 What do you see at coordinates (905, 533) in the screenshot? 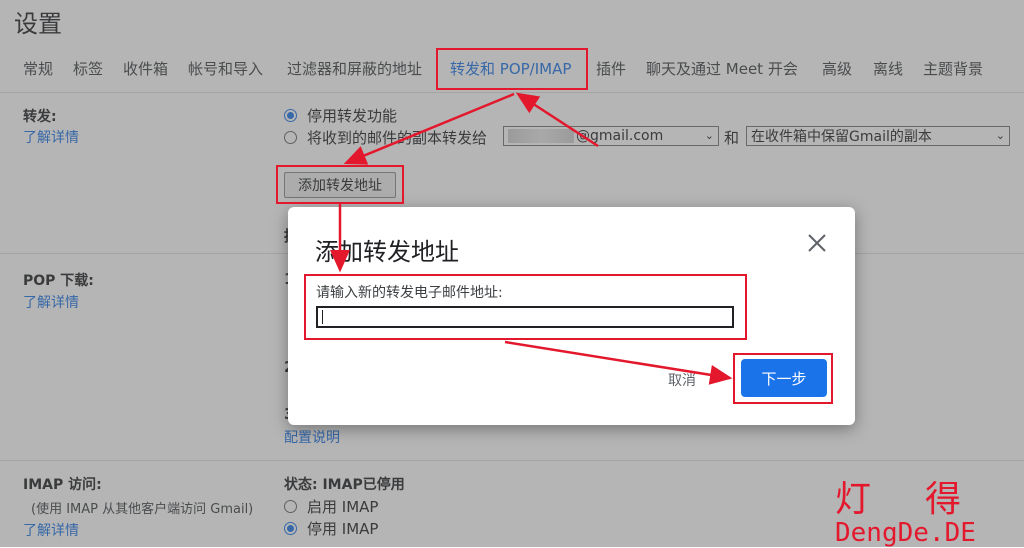
I see `watermark-en: DengDe.DE` at bounding box center [905, 533].